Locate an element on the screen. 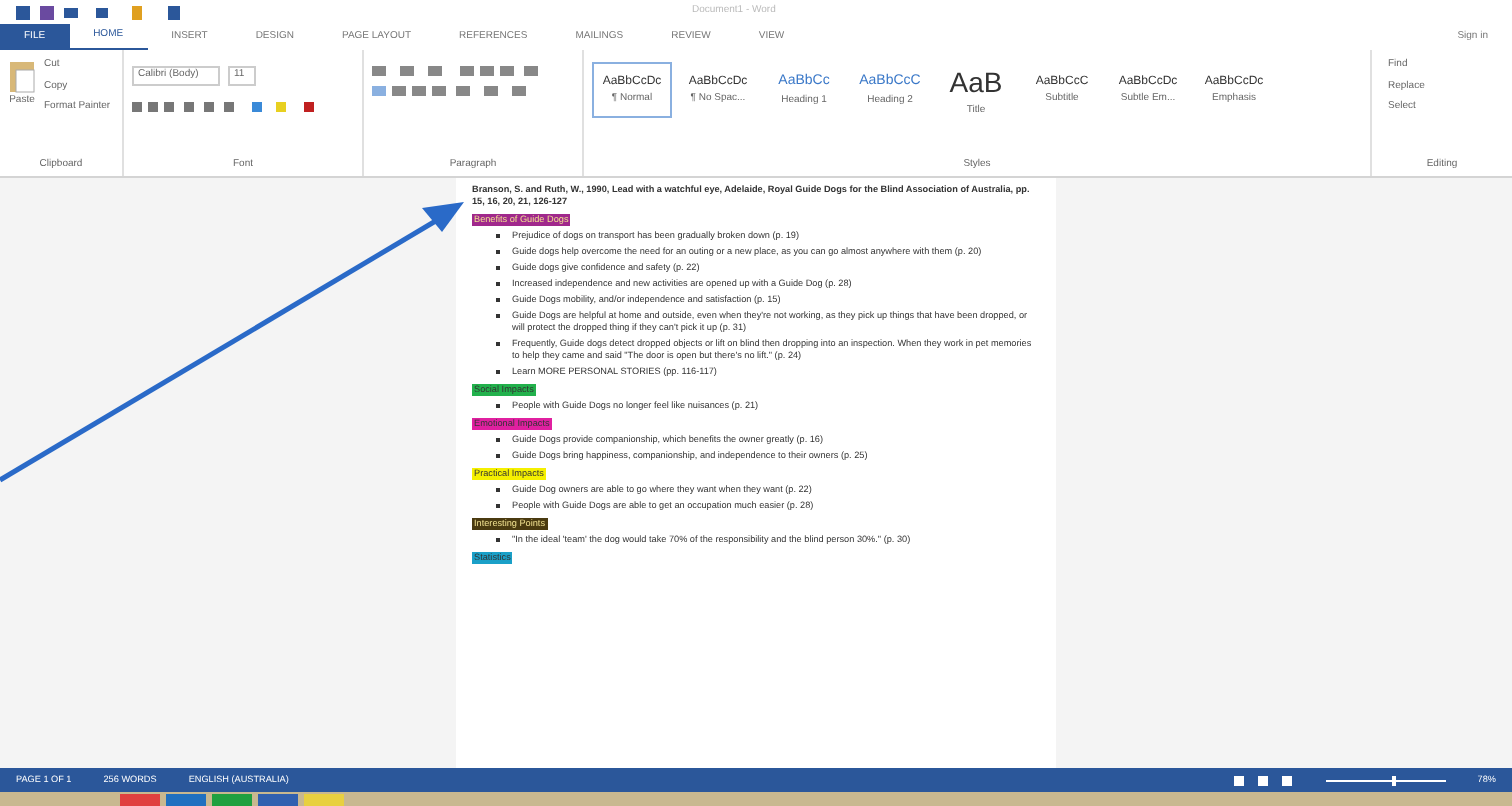  clipboard-icon is located at coordinates (22, 76).